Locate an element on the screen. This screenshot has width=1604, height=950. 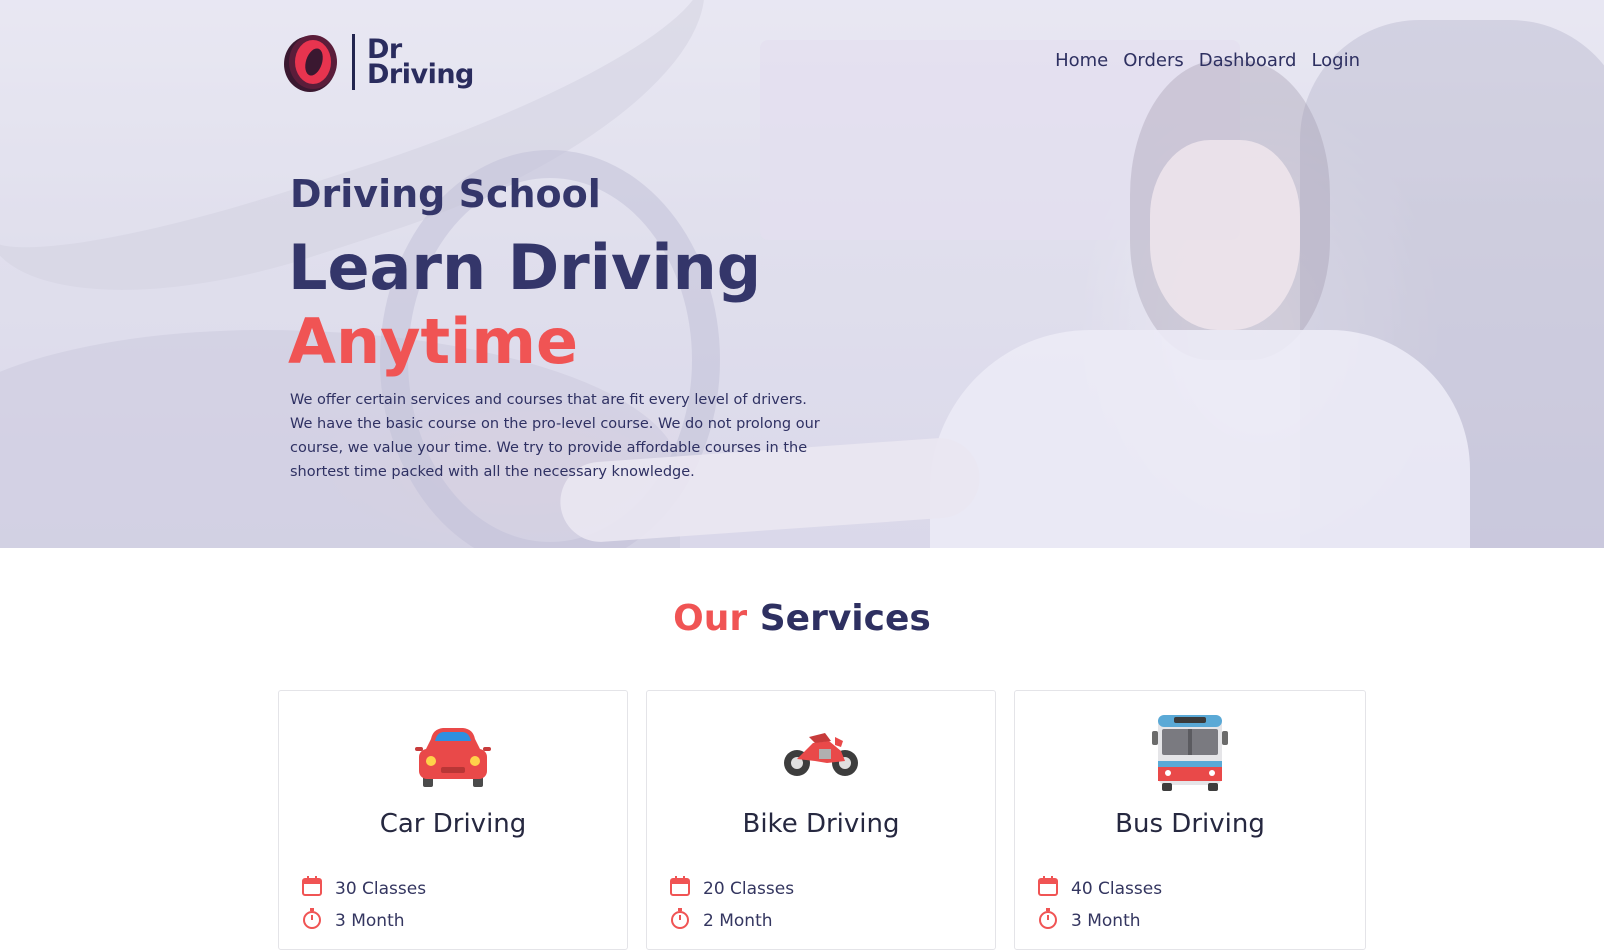
bus-icon is located at coordinates (1190, 753).